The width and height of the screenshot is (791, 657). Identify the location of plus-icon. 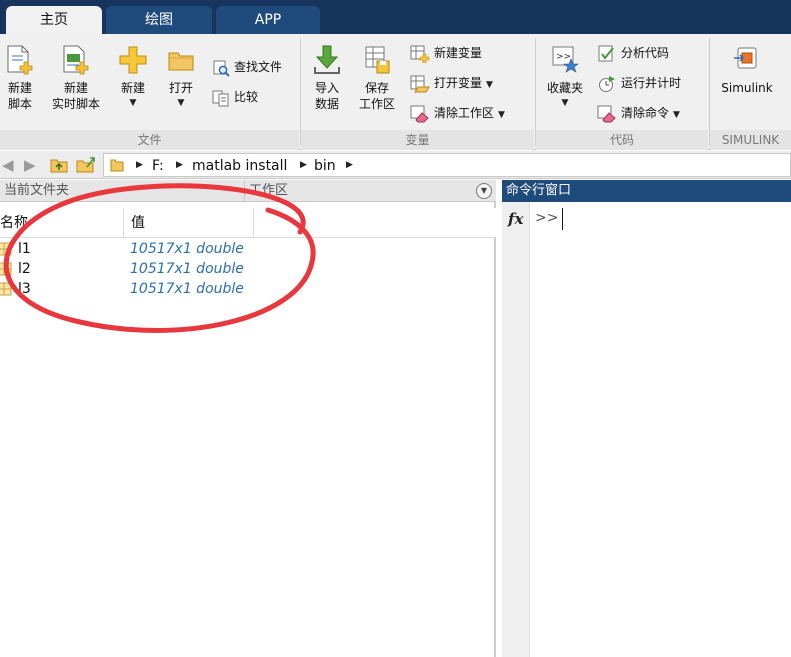
(133, 60).